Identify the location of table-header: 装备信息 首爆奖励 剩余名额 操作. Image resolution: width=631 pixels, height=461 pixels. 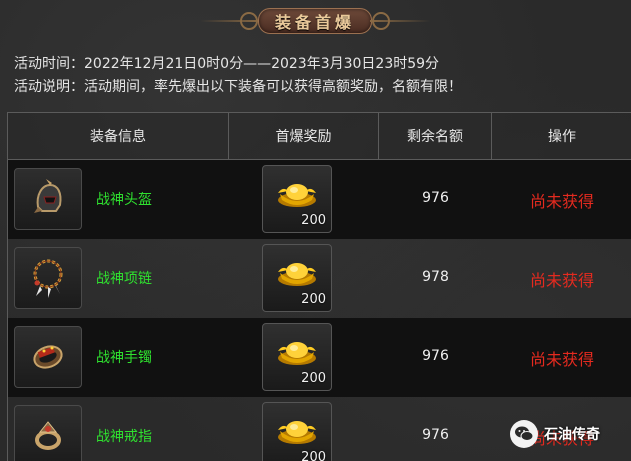
(319, 136).